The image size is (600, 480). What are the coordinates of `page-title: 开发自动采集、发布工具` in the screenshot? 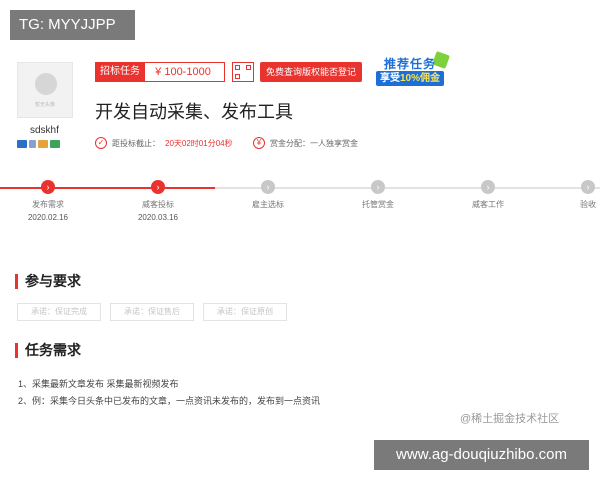 It's located at (194, 112).